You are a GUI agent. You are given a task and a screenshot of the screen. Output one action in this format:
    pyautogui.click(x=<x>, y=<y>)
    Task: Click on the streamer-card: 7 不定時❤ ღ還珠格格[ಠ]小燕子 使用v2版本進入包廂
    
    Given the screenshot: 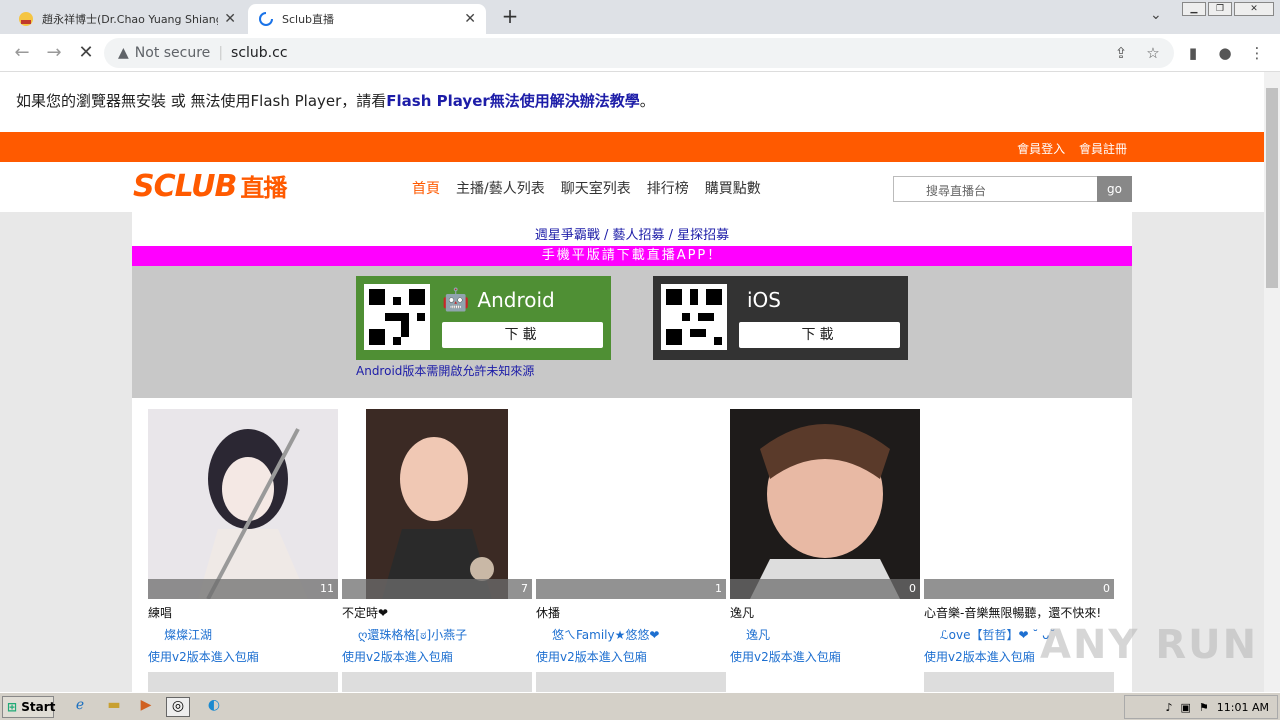 What is the action you would take?
    pyautogui.click(x=437, y=539)
    